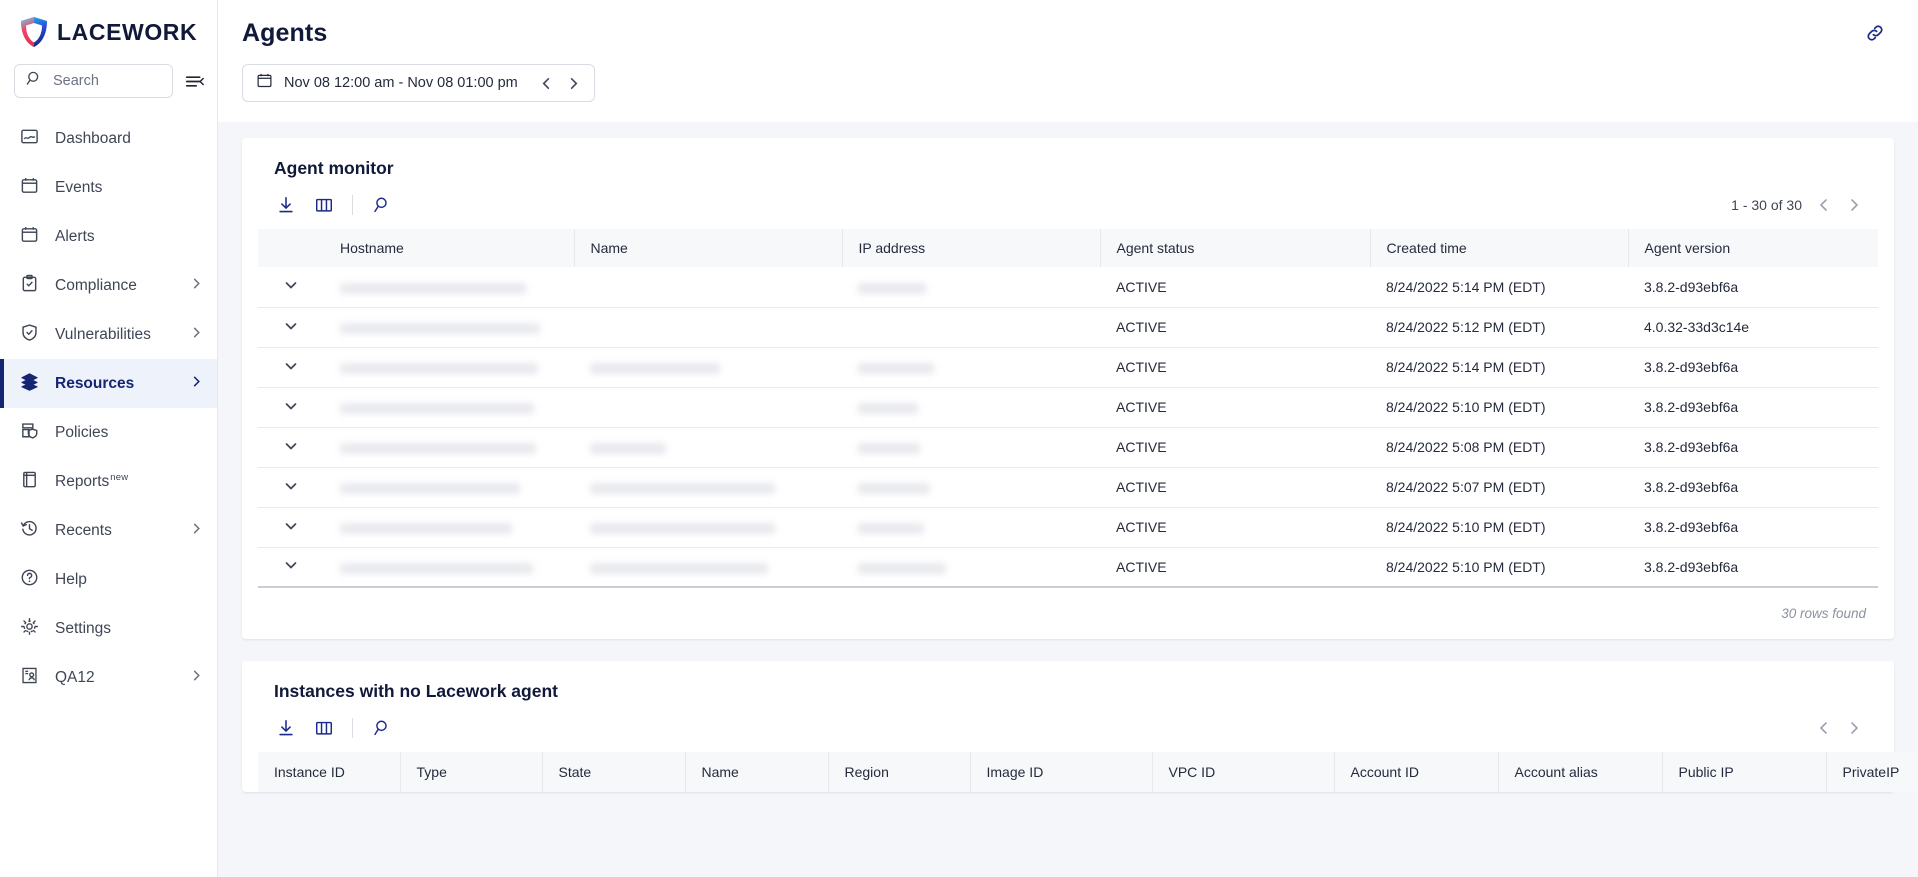 Image resolution: width=1918 pixels, height=877 pixels. I want to click on search-box, so click(93, 81).